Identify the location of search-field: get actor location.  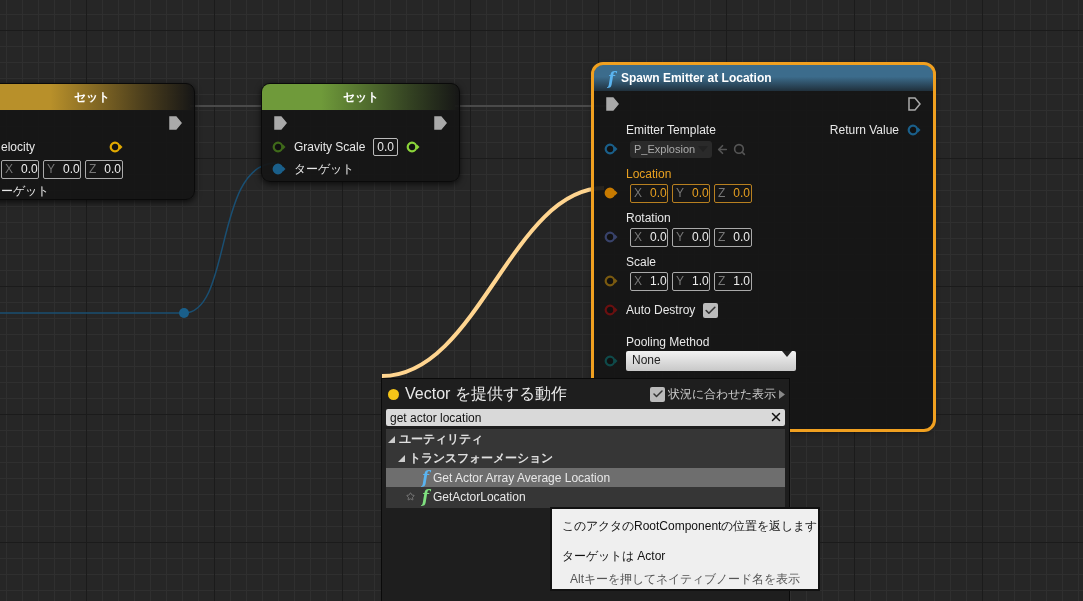
(585, 417).